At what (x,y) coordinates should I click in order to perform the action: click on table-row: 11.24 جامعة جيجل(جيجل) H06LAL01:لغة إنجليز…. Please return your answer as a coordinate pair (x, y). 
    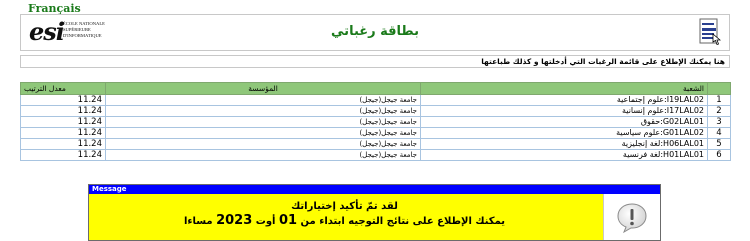
    Looking at the image, I should click on (375, 144).